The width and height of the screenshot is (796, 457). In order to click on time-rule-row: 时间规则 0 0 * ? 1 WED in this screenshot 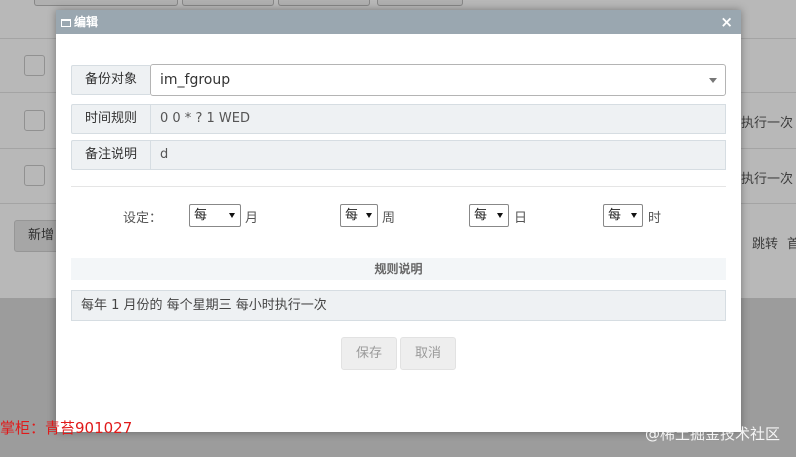, I will do `click(398, 119)`.